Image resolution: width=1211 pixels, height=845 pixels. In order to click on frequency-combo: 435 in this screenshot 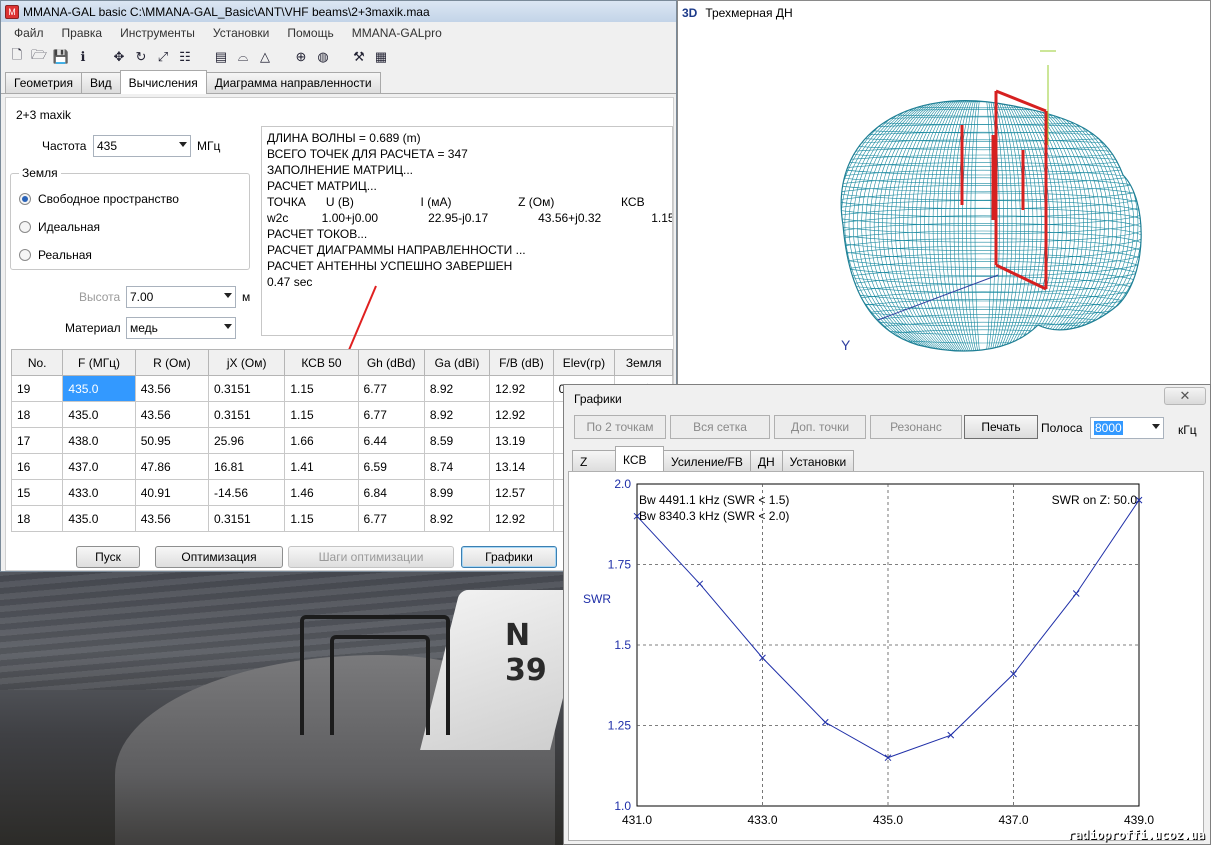, I will do `click(142, 146)`.